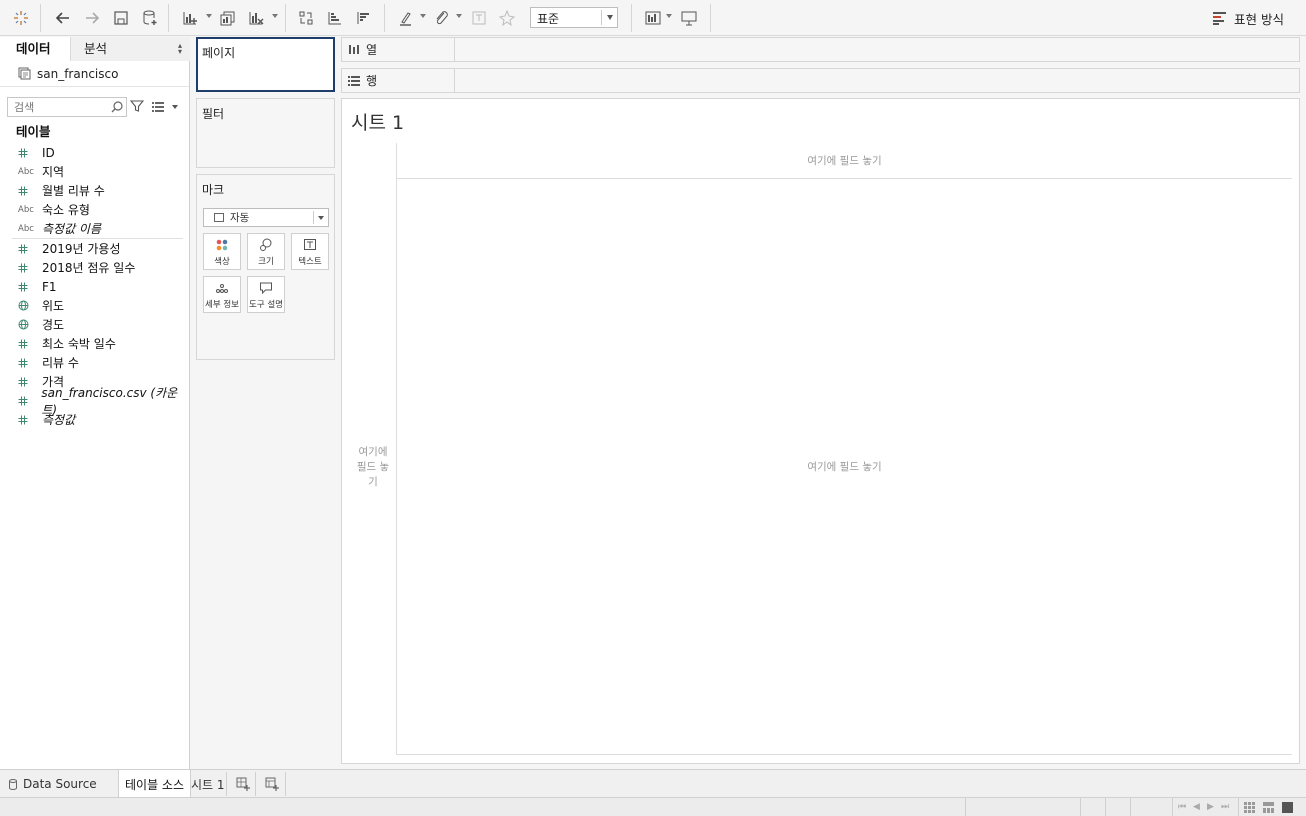  What do you see at coordinates (63, 18) in the screenshot?
I see `undo-icon` at bounding box center [63, 18].